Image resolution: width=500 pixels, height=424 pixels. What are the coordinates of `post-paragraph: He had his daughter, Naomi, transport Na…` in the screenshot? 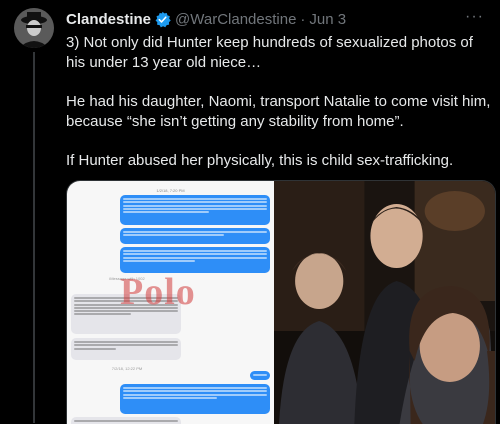 It's located at (278, 111).